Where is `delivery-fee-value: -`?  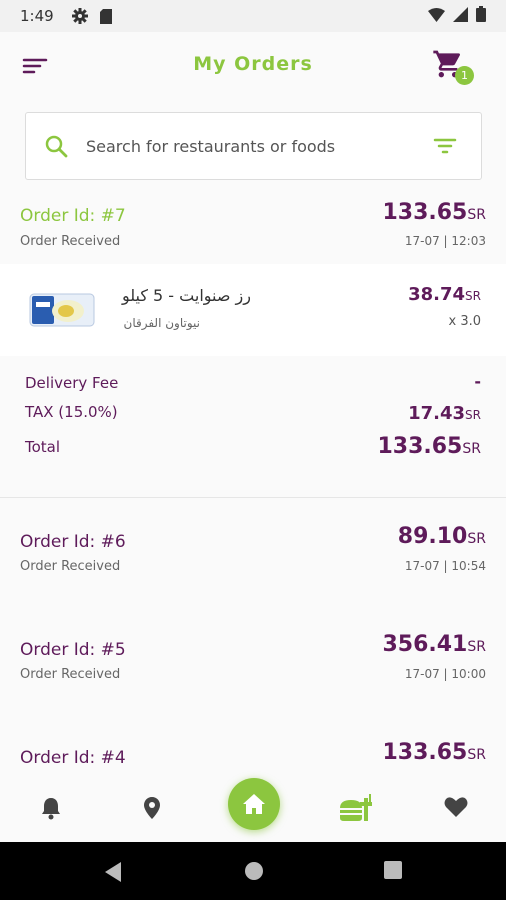
delivery-fee-value: - is located at coordinates (477, 381).